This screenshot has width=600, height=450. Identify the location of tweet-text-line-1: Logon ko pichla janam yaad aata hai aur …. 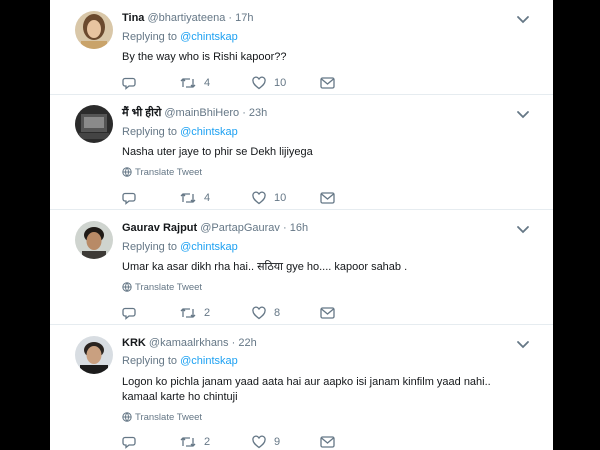
(306, 382).